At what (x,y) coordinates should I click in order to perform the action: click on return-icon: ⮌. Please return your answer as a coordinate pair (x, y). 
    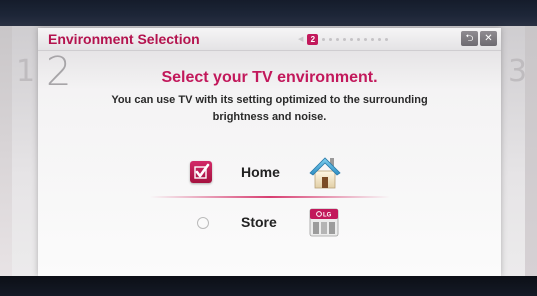
    Looking at the image, I should click on (469, 38).